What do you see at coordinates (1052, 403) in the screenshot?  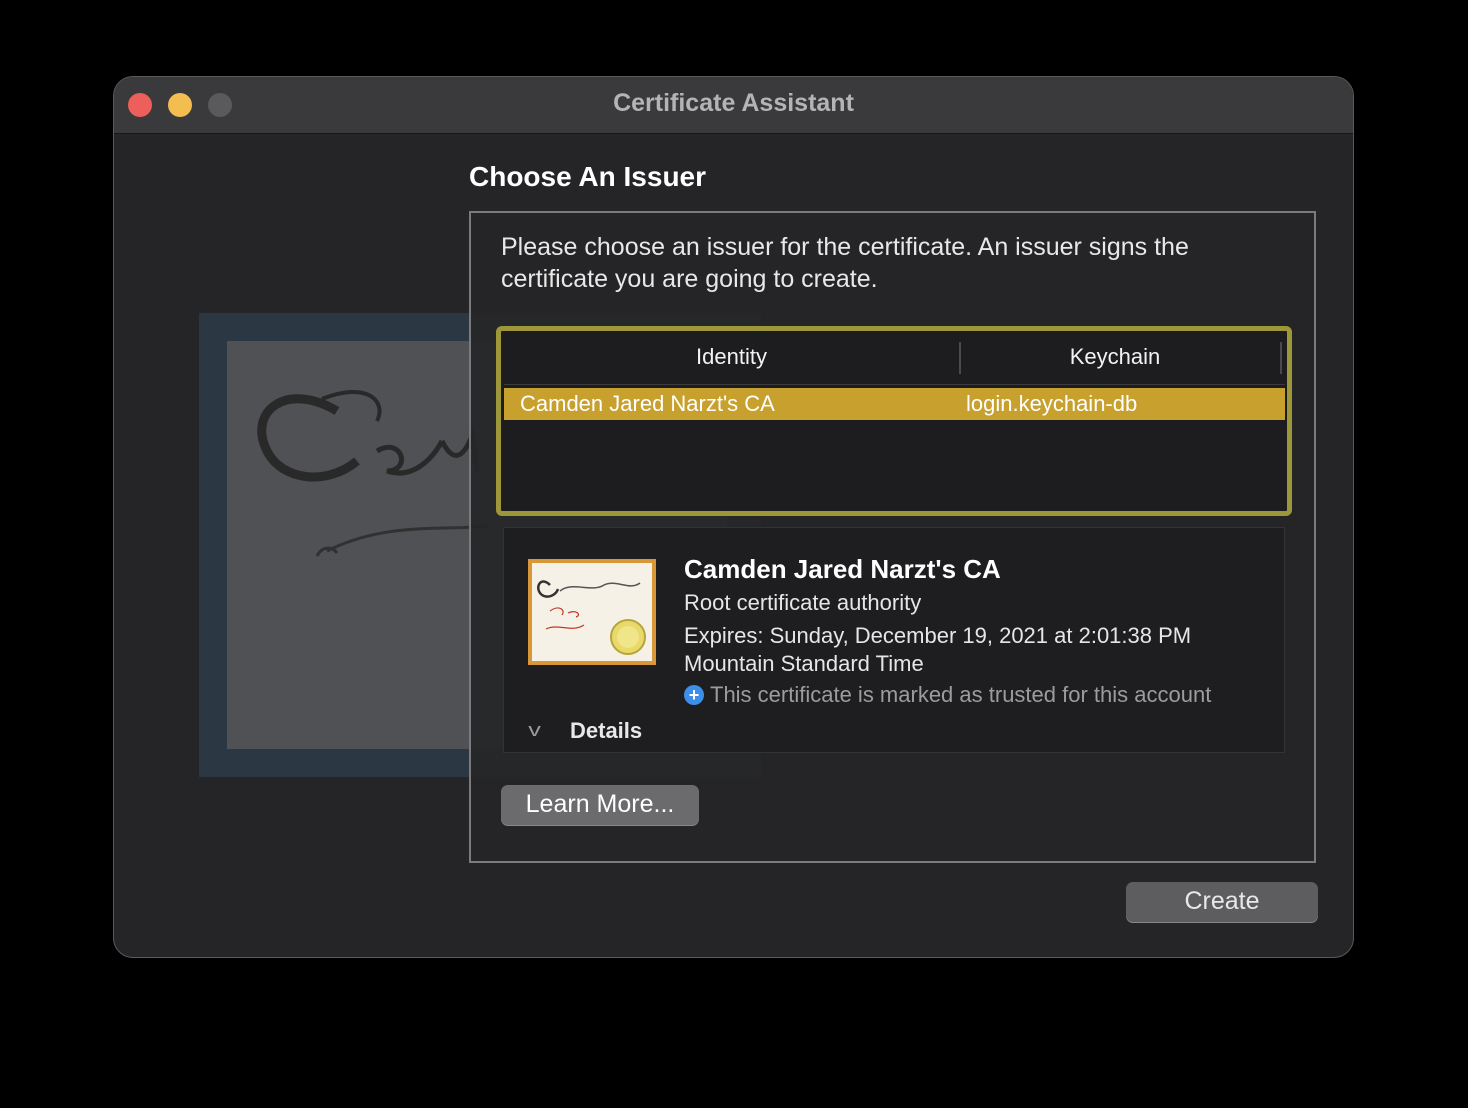 I see `keychain-cell: login.keychain-db` at bounding box center [1052, 403].